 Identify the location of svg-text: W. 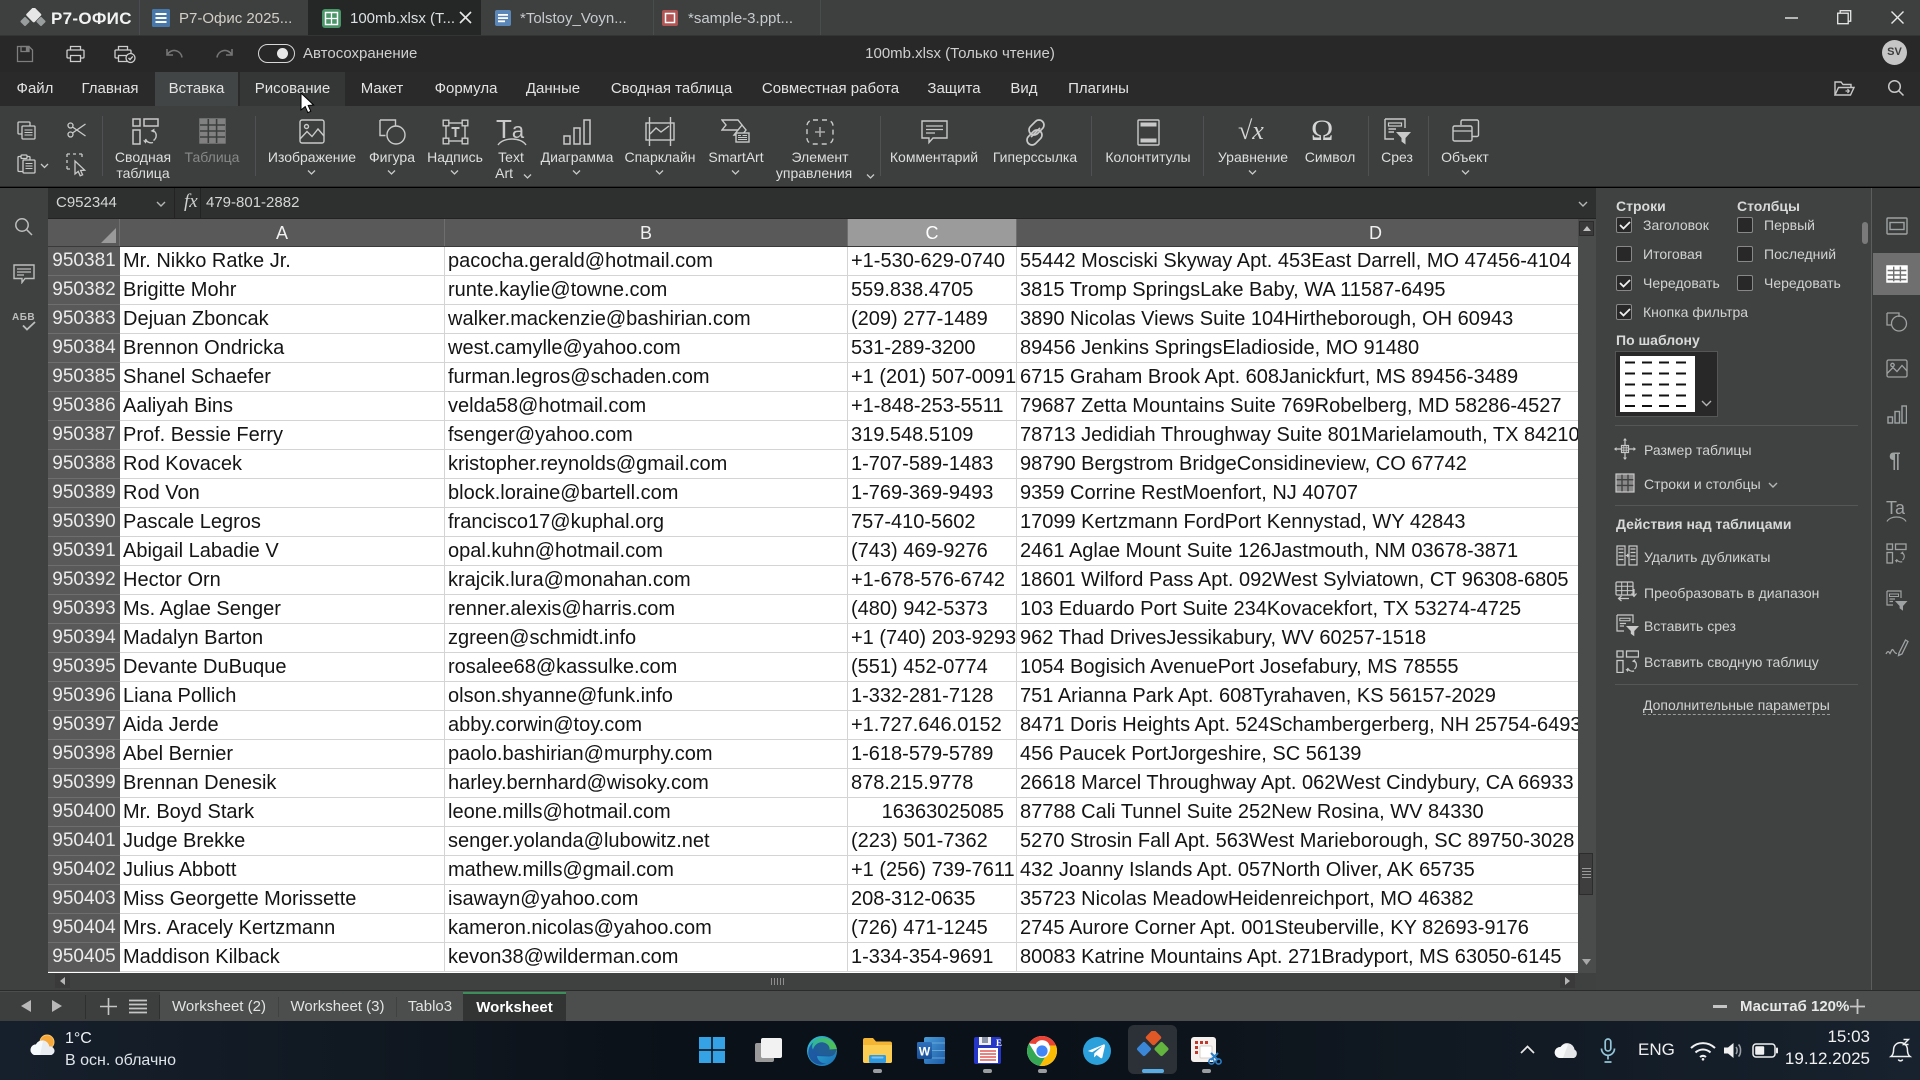
(925, 1052).